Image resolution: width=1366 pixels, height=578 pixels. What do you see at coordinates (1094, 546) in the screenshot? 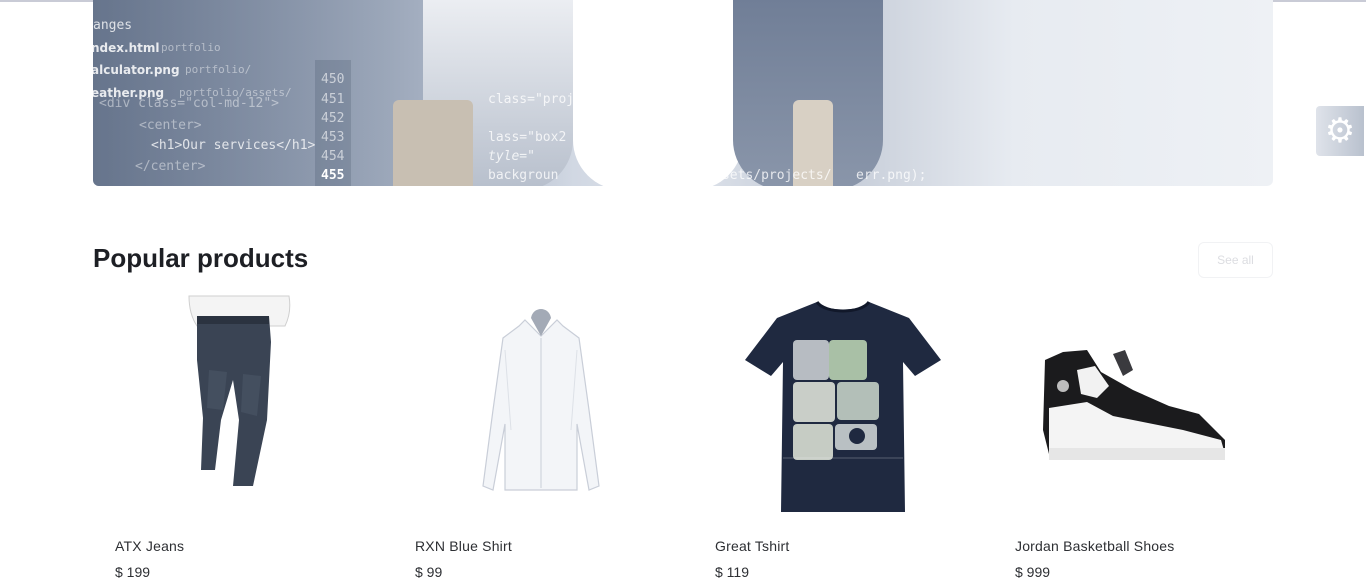
I see `product-name: Jordan Basketball Shoes` at bounding box center [1094, 546].